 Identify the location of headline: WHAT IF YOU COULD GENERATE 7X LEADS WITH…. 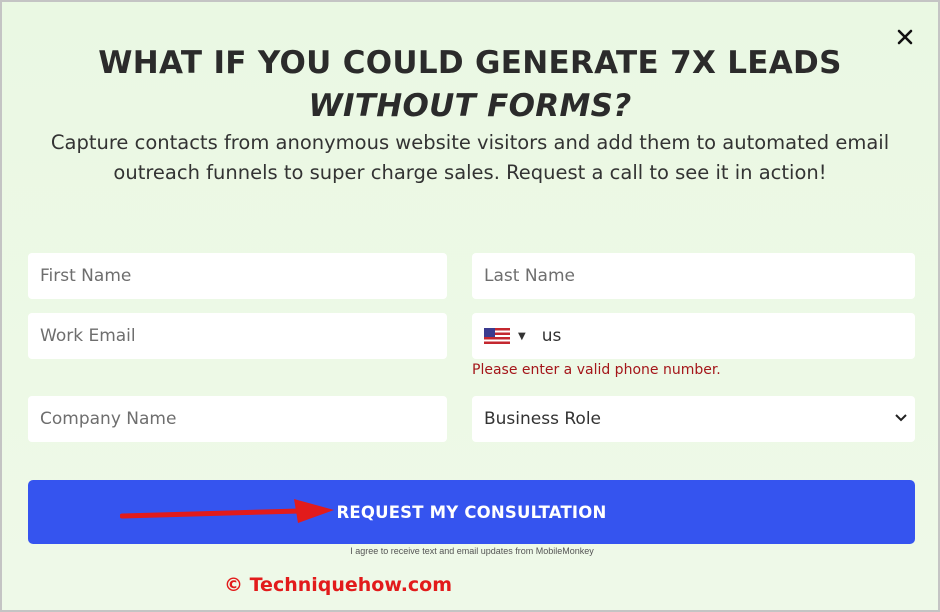
(470, 85).